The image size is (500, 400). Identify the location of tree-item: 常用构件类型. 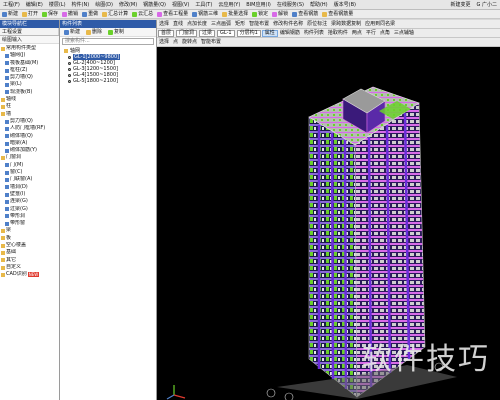
(29, 48).